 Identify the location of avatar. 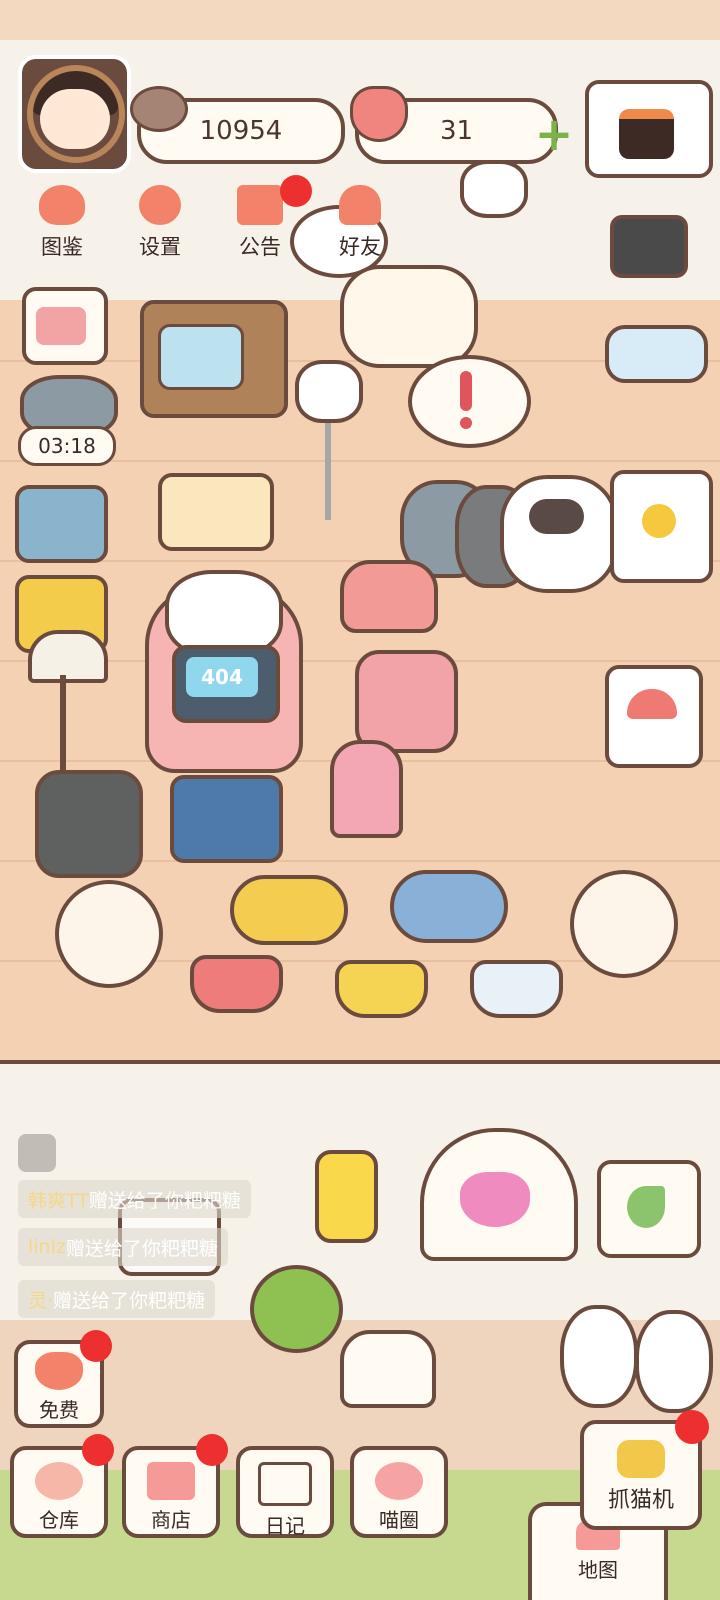
(74, 114).